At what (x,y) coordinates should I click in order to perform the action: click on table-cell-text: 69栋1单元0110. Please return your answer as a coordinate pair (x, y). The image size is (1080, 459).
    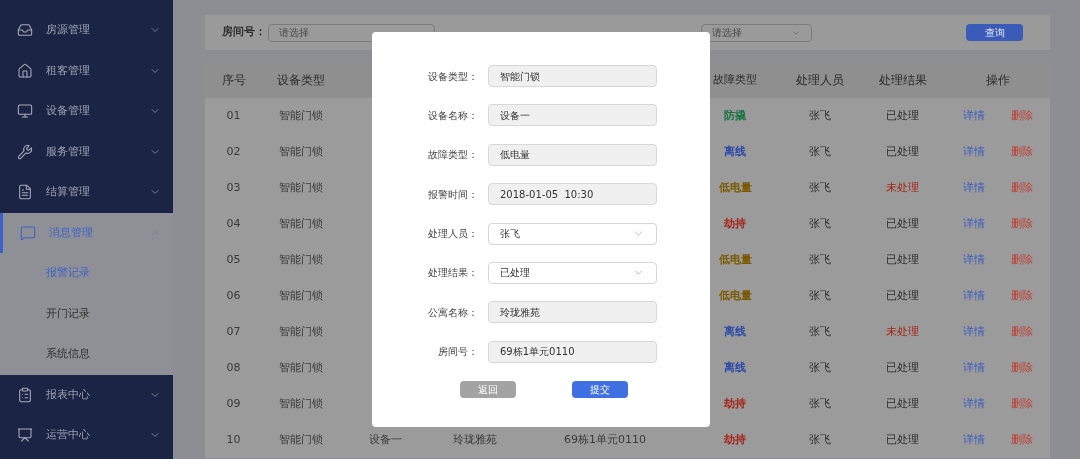
    Looking at the image, I should click on (605, 439).